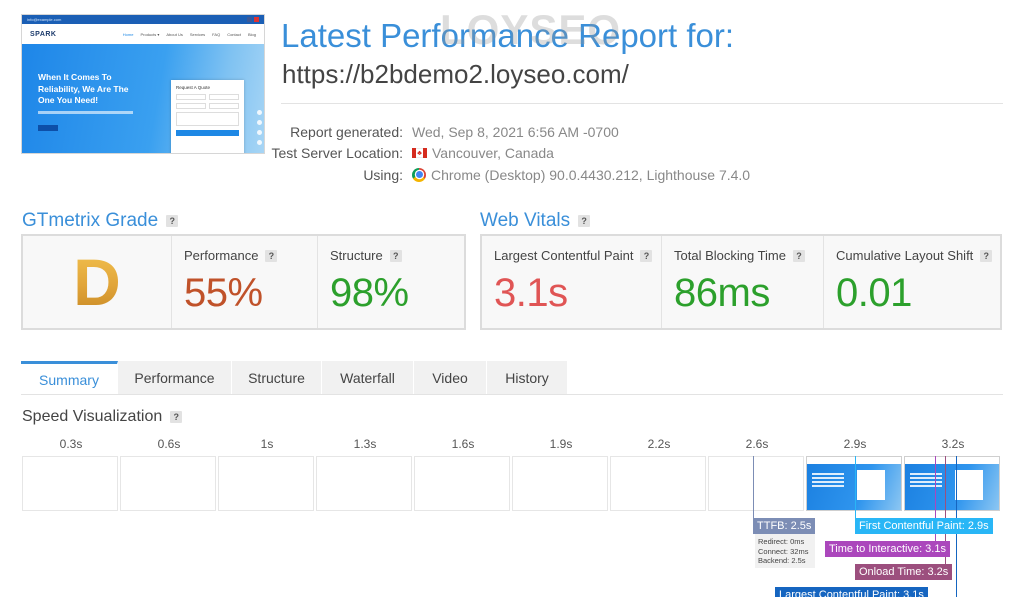  Describe the element at coordinates (419, 153) in the screenshot. I see `canada-flag-icon: ♣` at that location.